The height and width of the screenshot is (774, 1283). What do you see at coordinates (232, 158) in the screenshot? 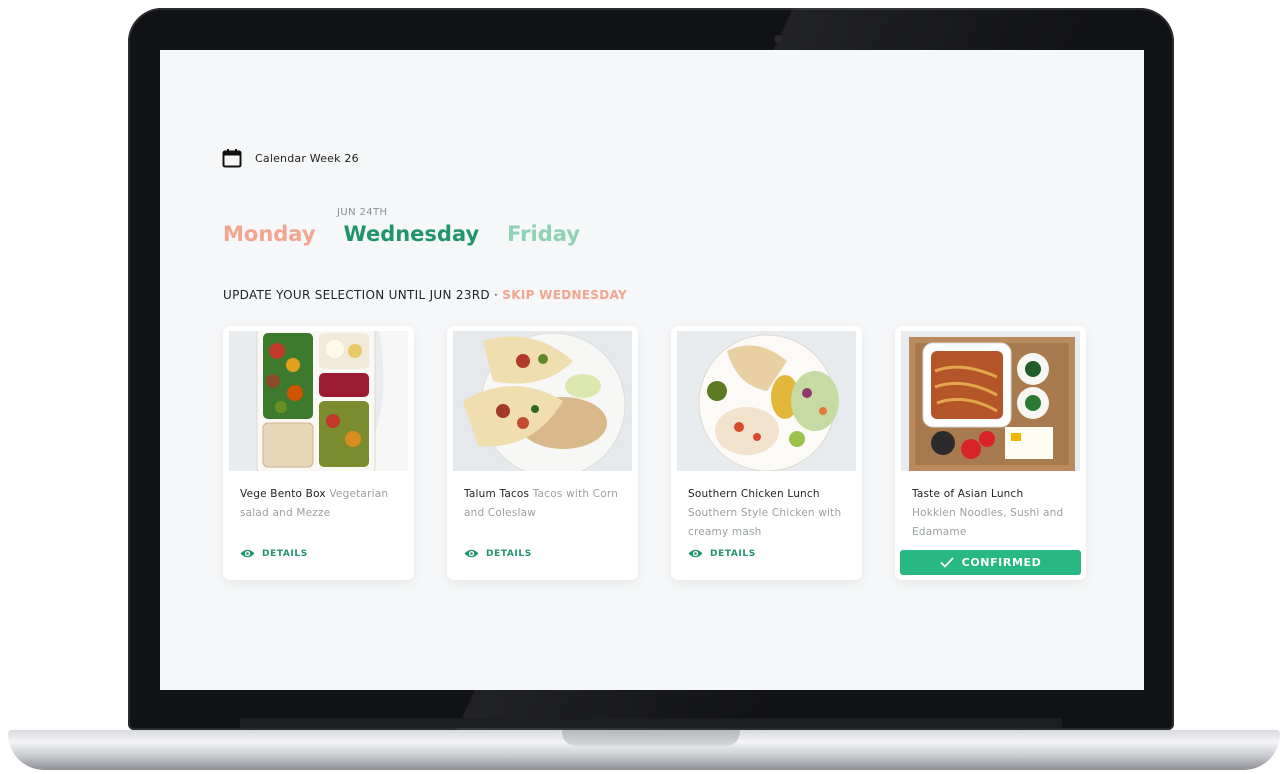
I see `calendar-icon` at bounding box center [232, 158].